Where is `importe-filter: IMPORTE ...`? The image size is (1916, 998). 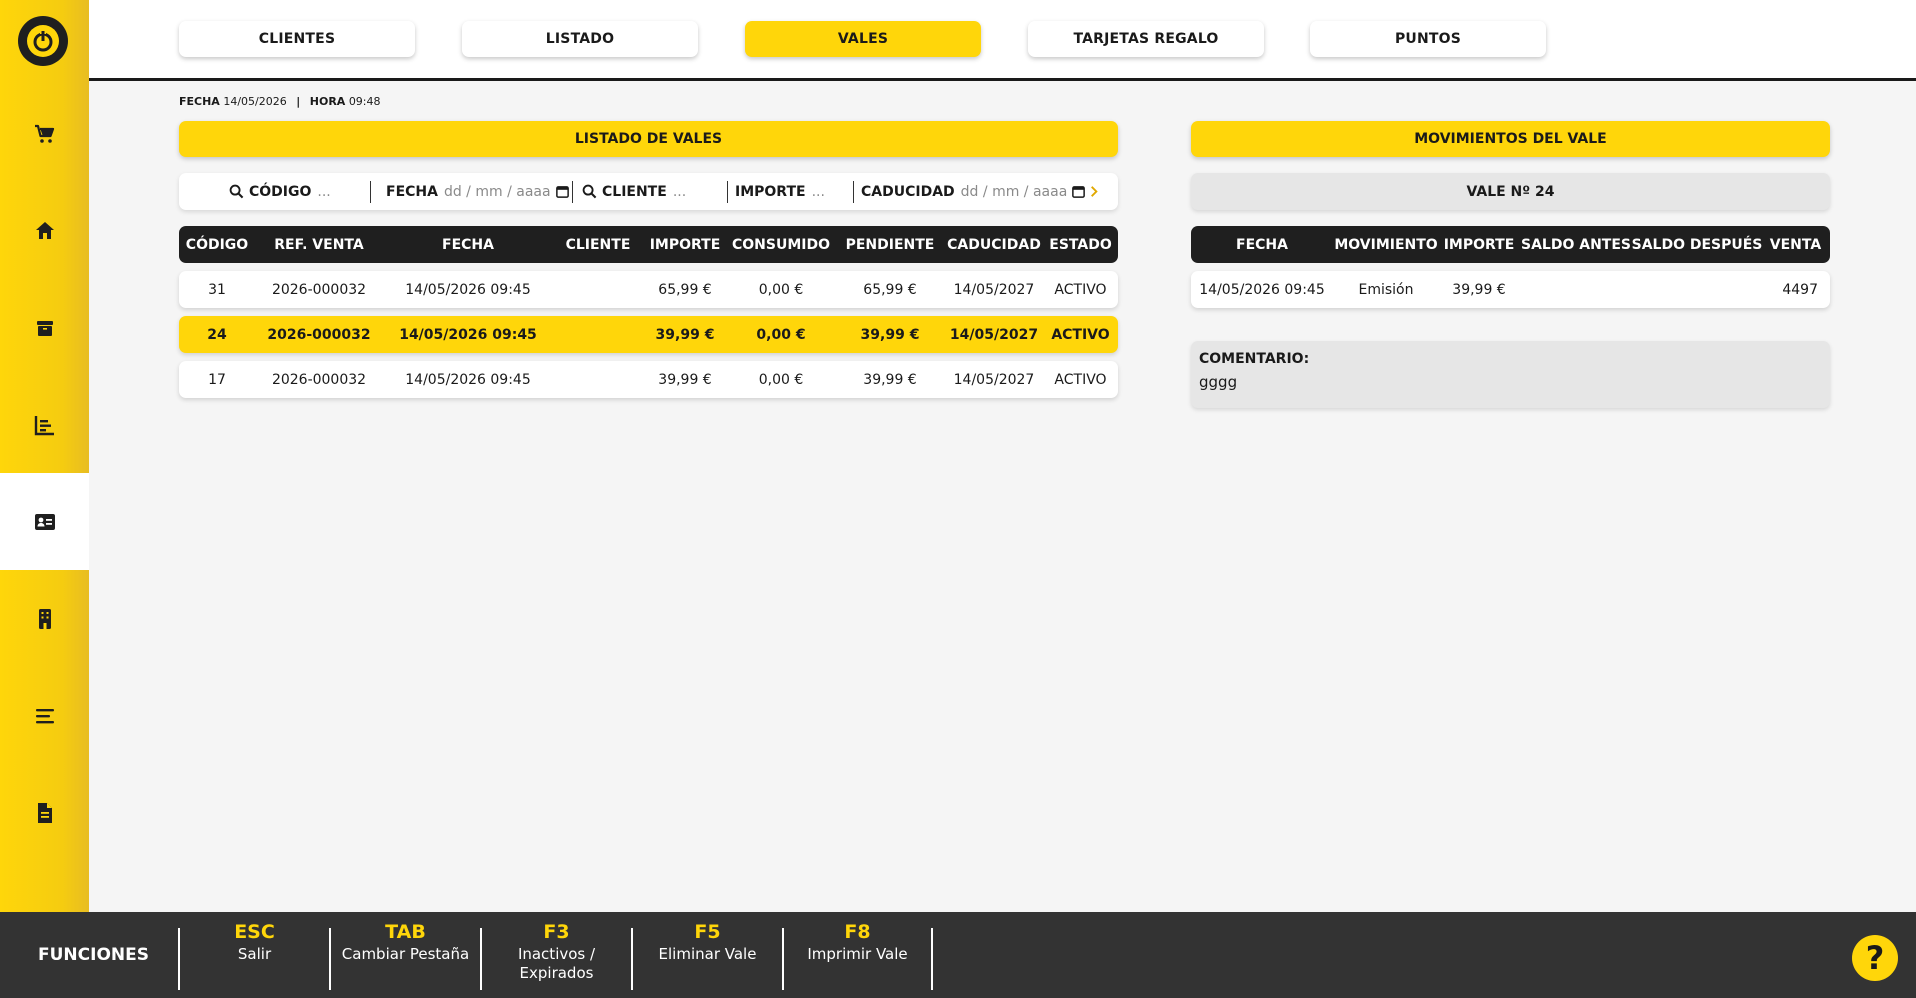
importe-filter: IMPORTE ... is located at coordinates (780, 191).